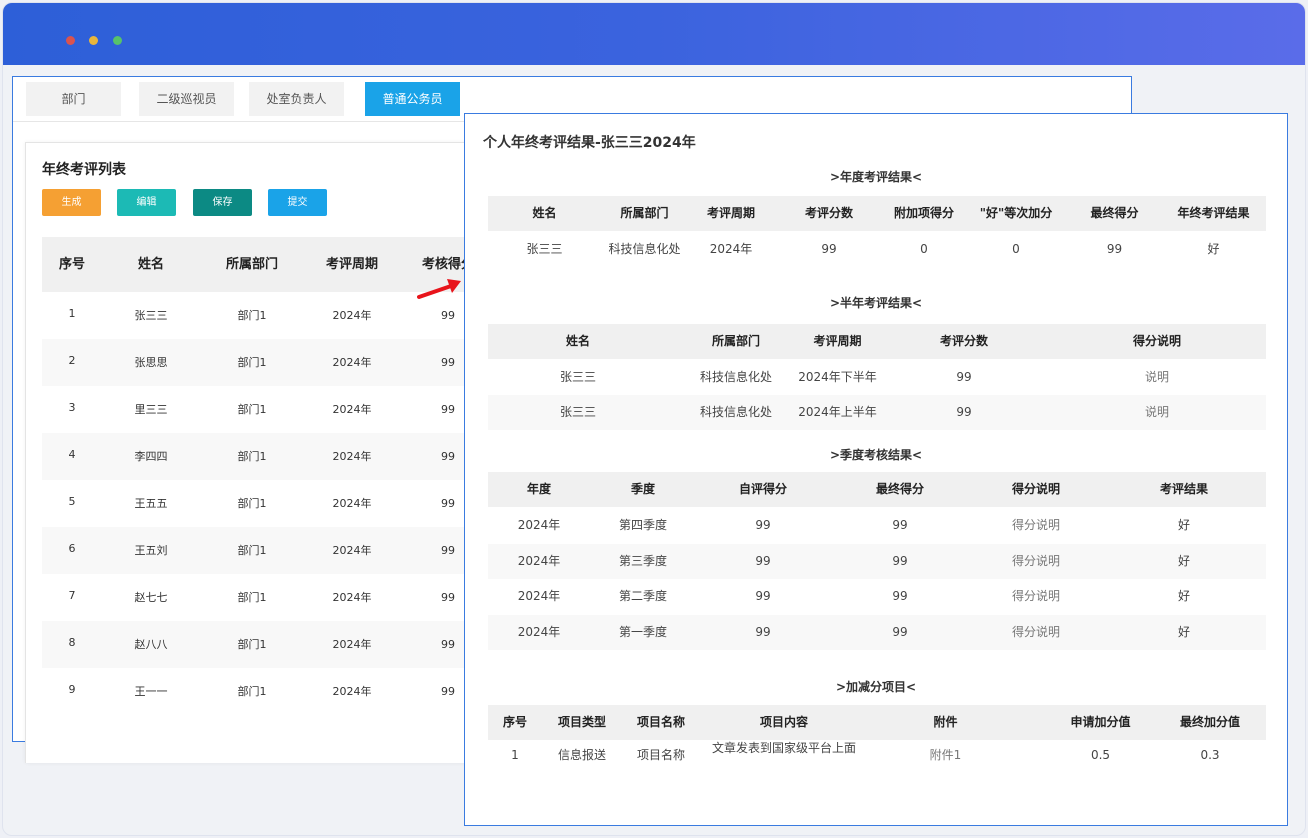  I want to click on cell-index: 4, so click(72, 454).